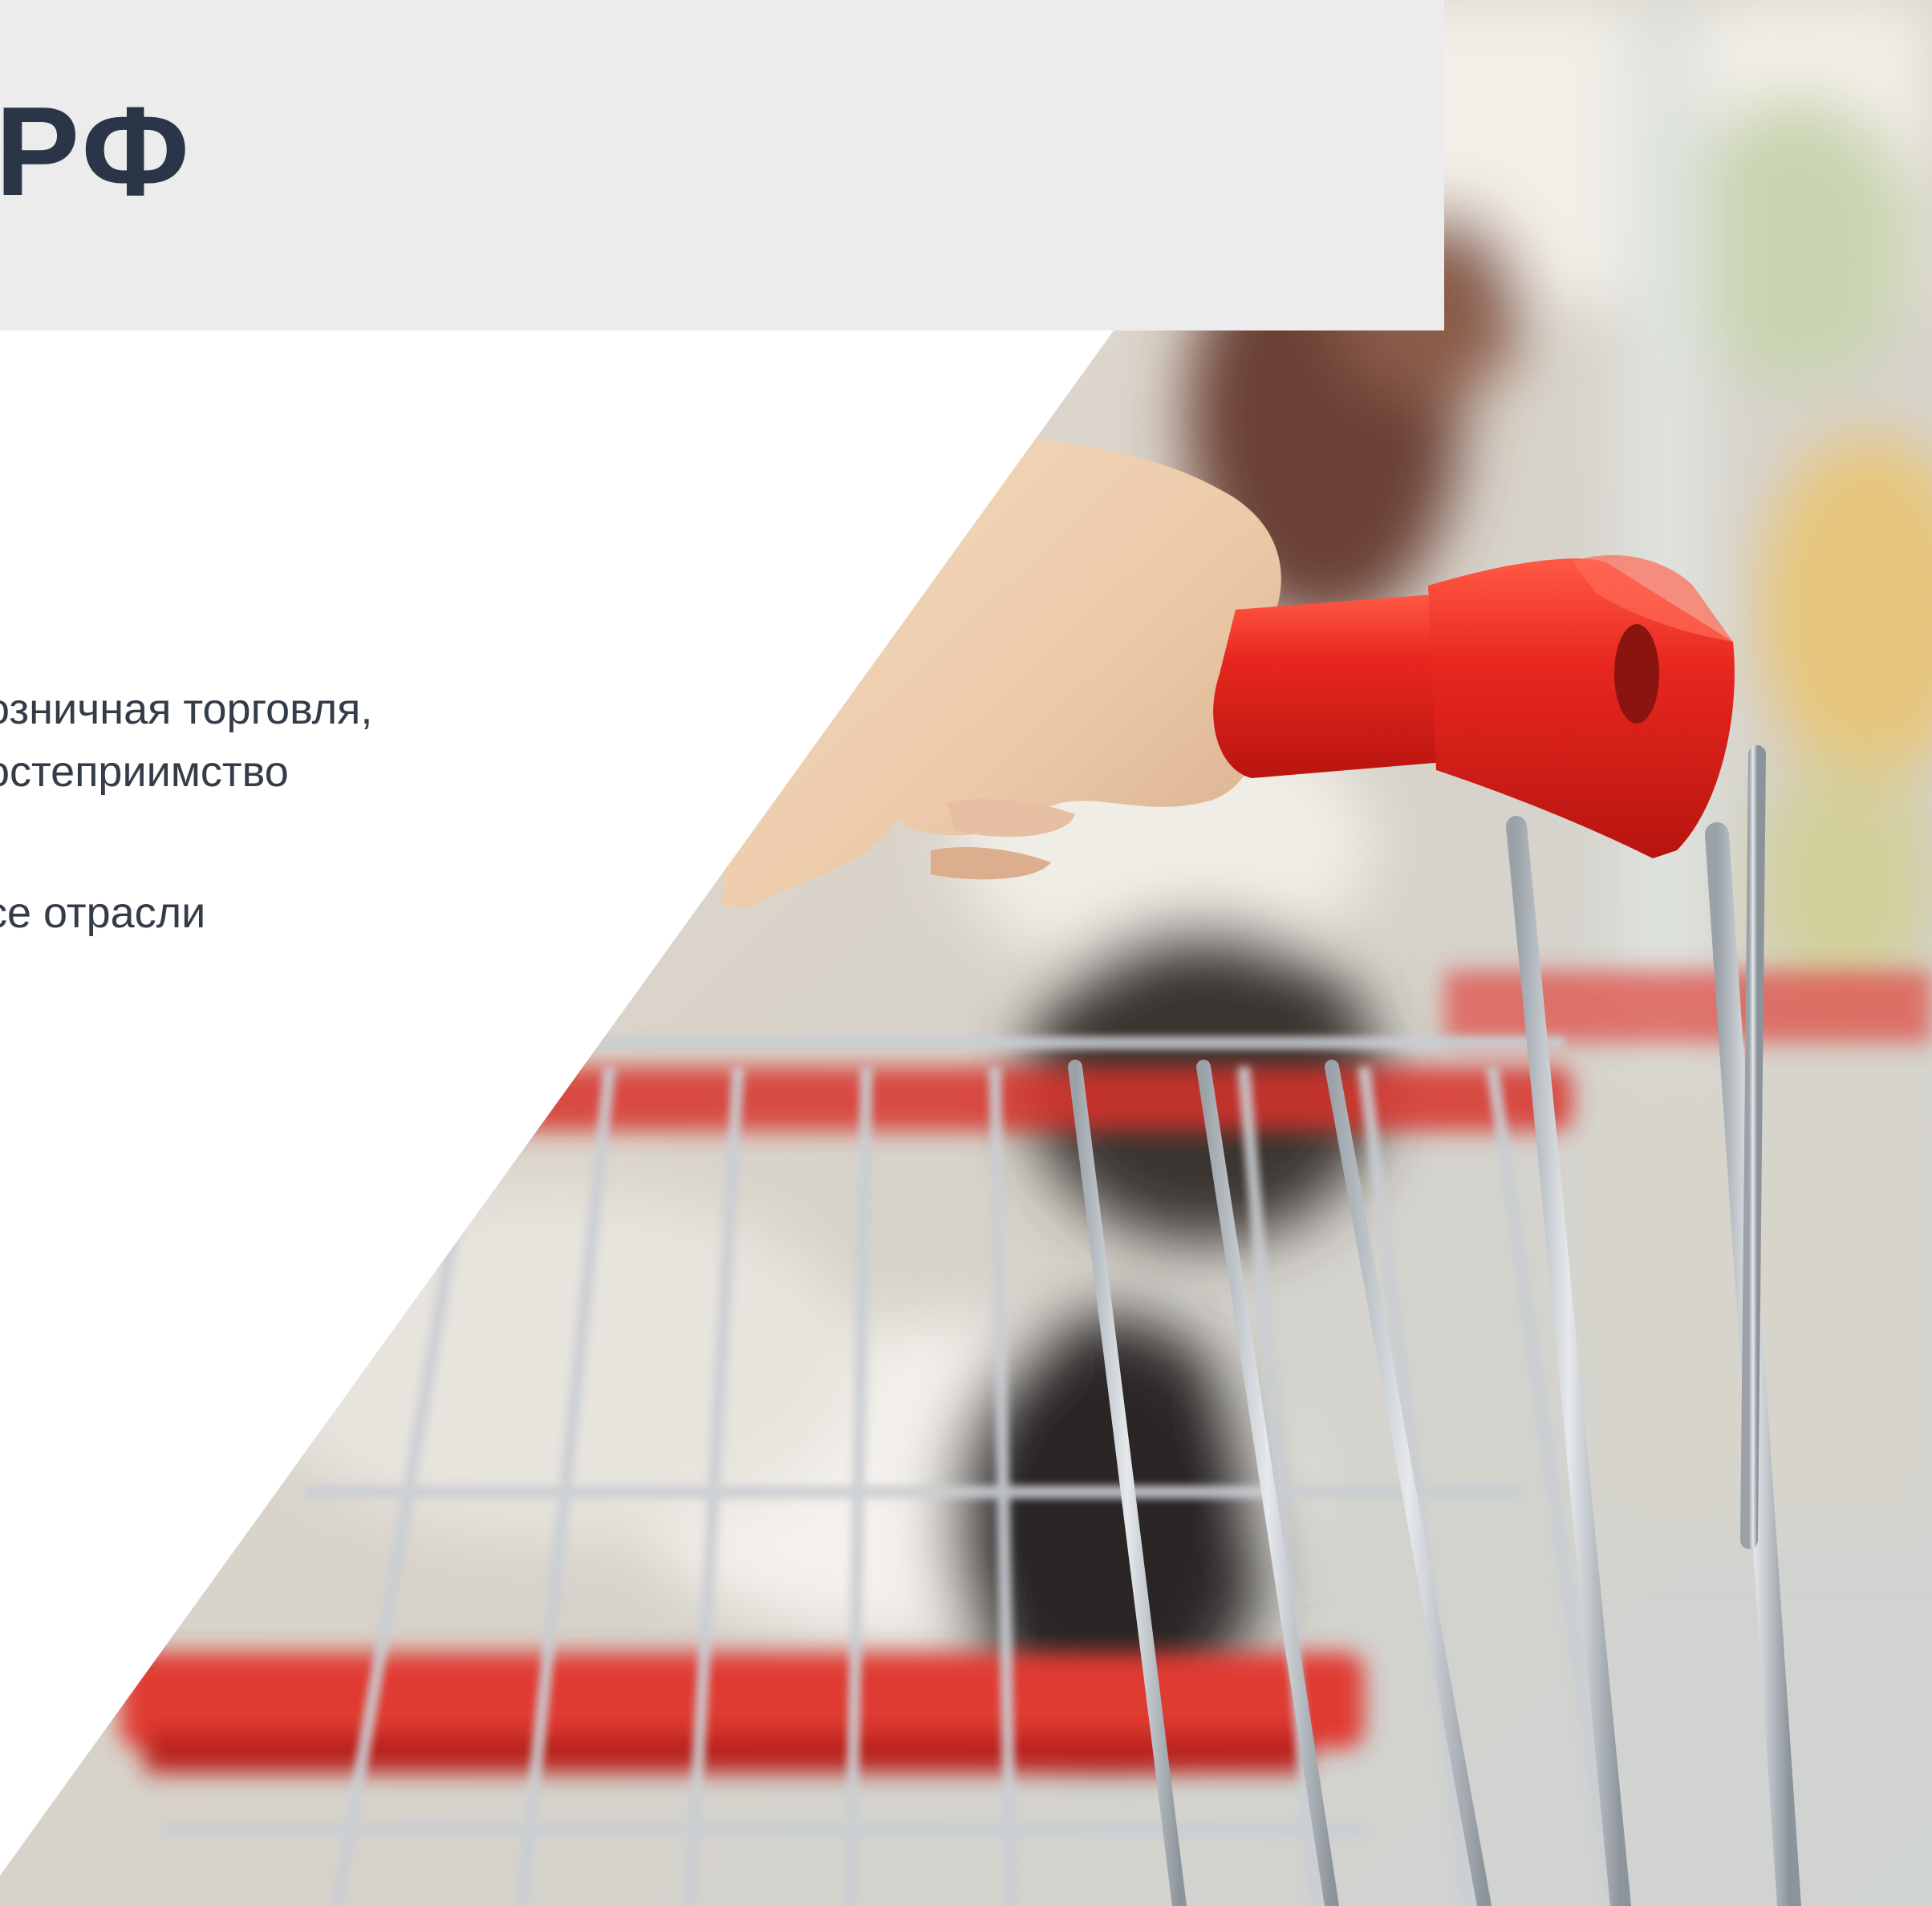  Describe the element at coordinates (144, 772) in the screenshot. I see `sector-item-hospitality: остеприимство` at that location.